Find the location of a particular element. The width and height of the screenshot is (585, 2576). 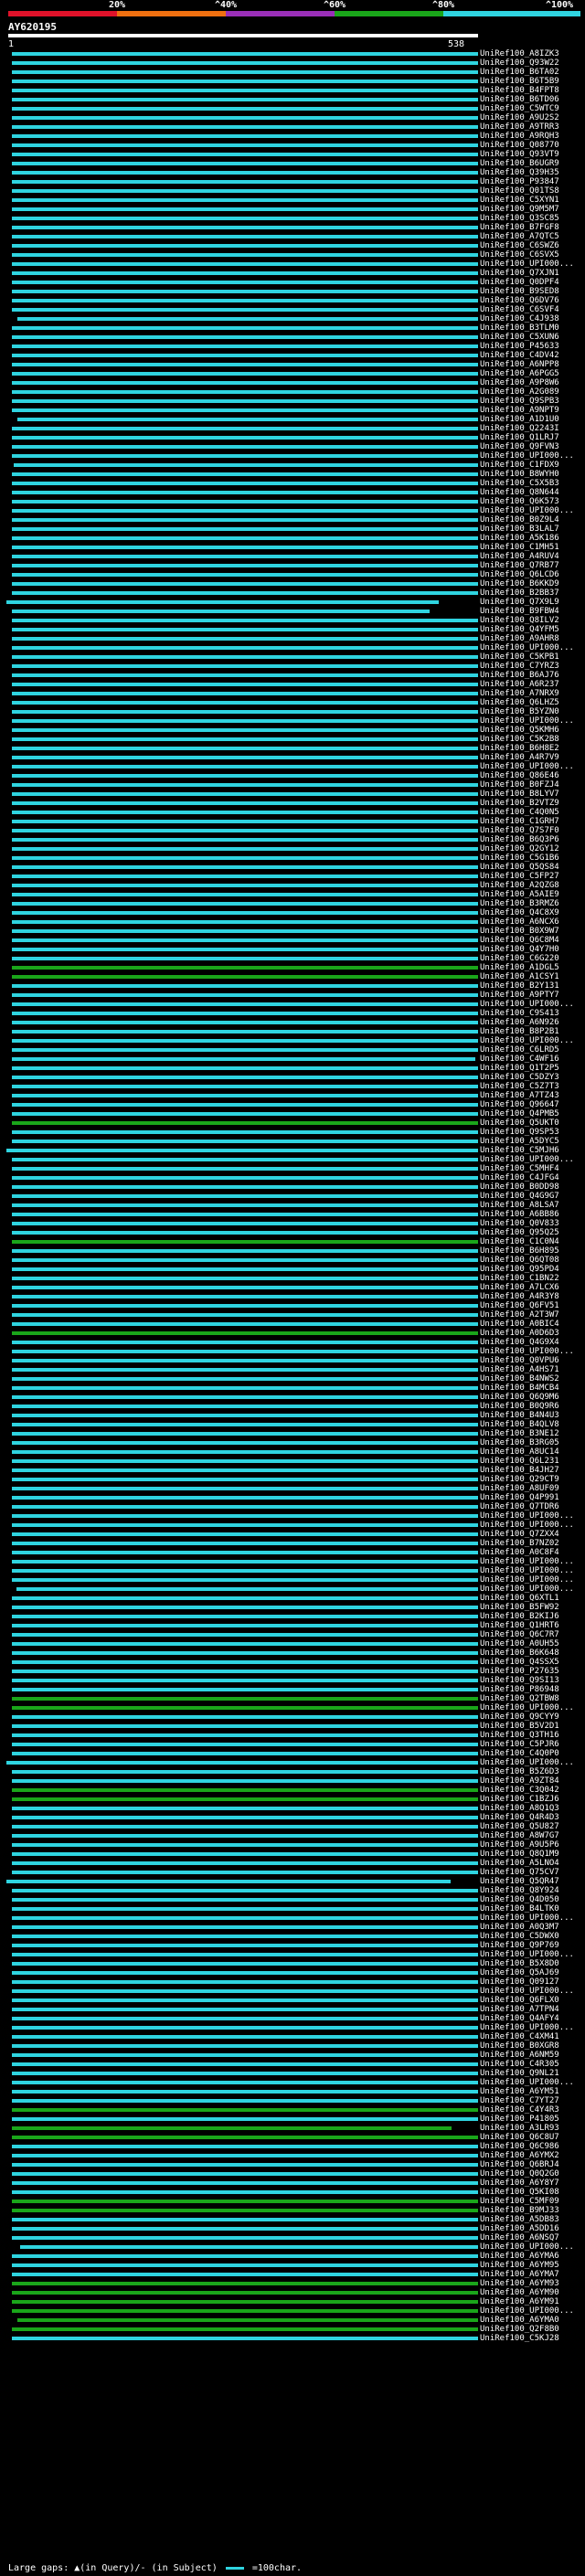

hit-accession-link: UniRef100_C5MHF4 is located at coordinates (519, 1168).